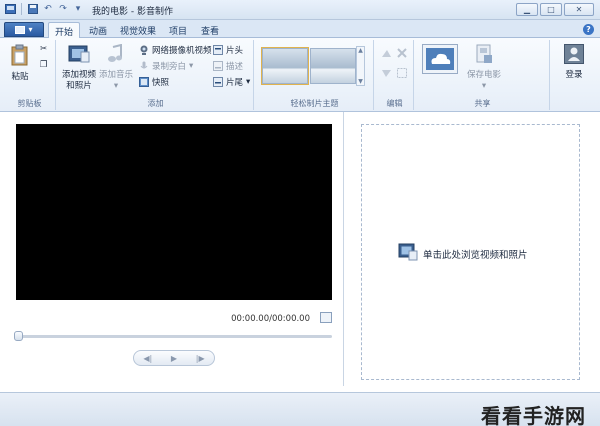  I want to click on theme-gallery-scroll: ▲ ▼, so click(360, 66).